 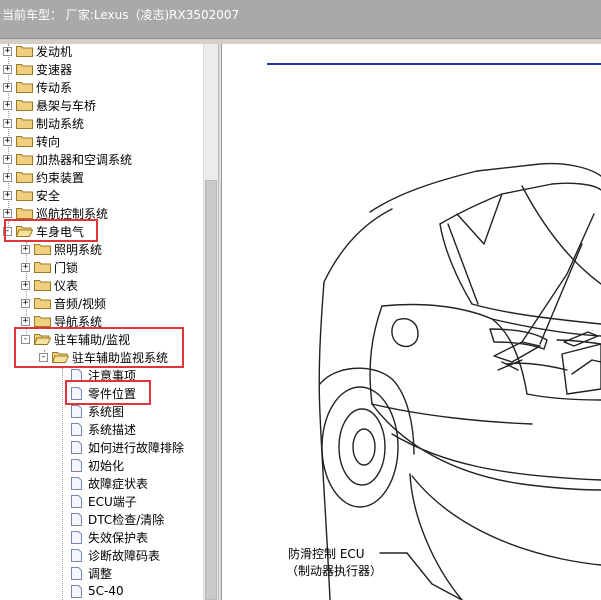 I want to click on tree-item-meter: + 仪表, so click(x=49, y=285).